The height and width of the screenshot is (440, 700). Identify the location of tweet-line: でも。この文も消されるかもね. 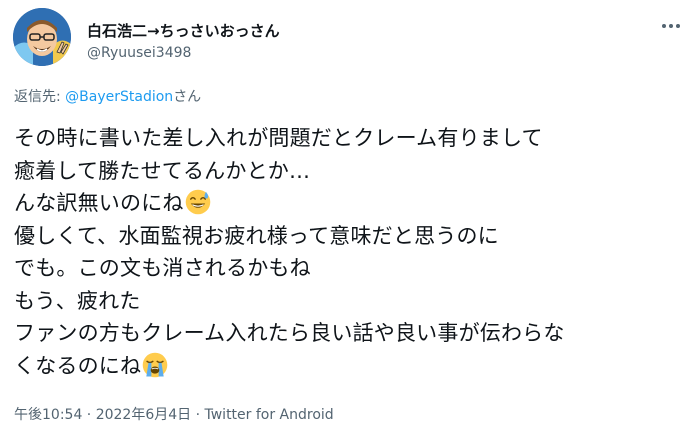
(162, 268).